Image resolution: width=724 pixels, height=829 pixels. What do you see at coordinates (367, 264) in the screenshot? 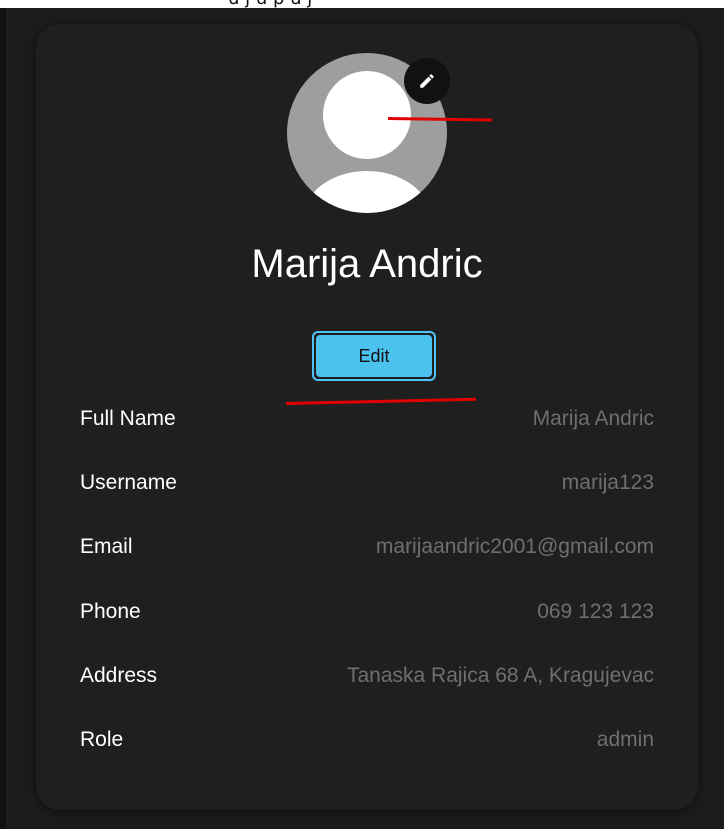
I see `profile-name: Marija Andric` at bounding box center [367, 264].